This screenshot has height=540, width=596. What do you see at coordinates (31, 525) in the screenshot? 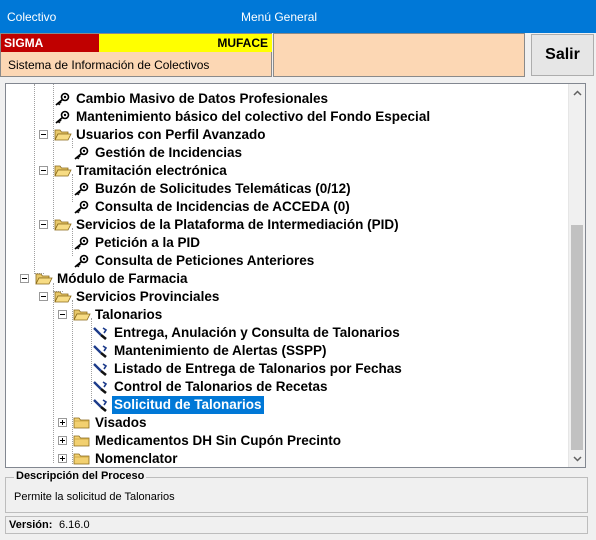
I see `version-label: Versión:` at bounding box center [31, 525].